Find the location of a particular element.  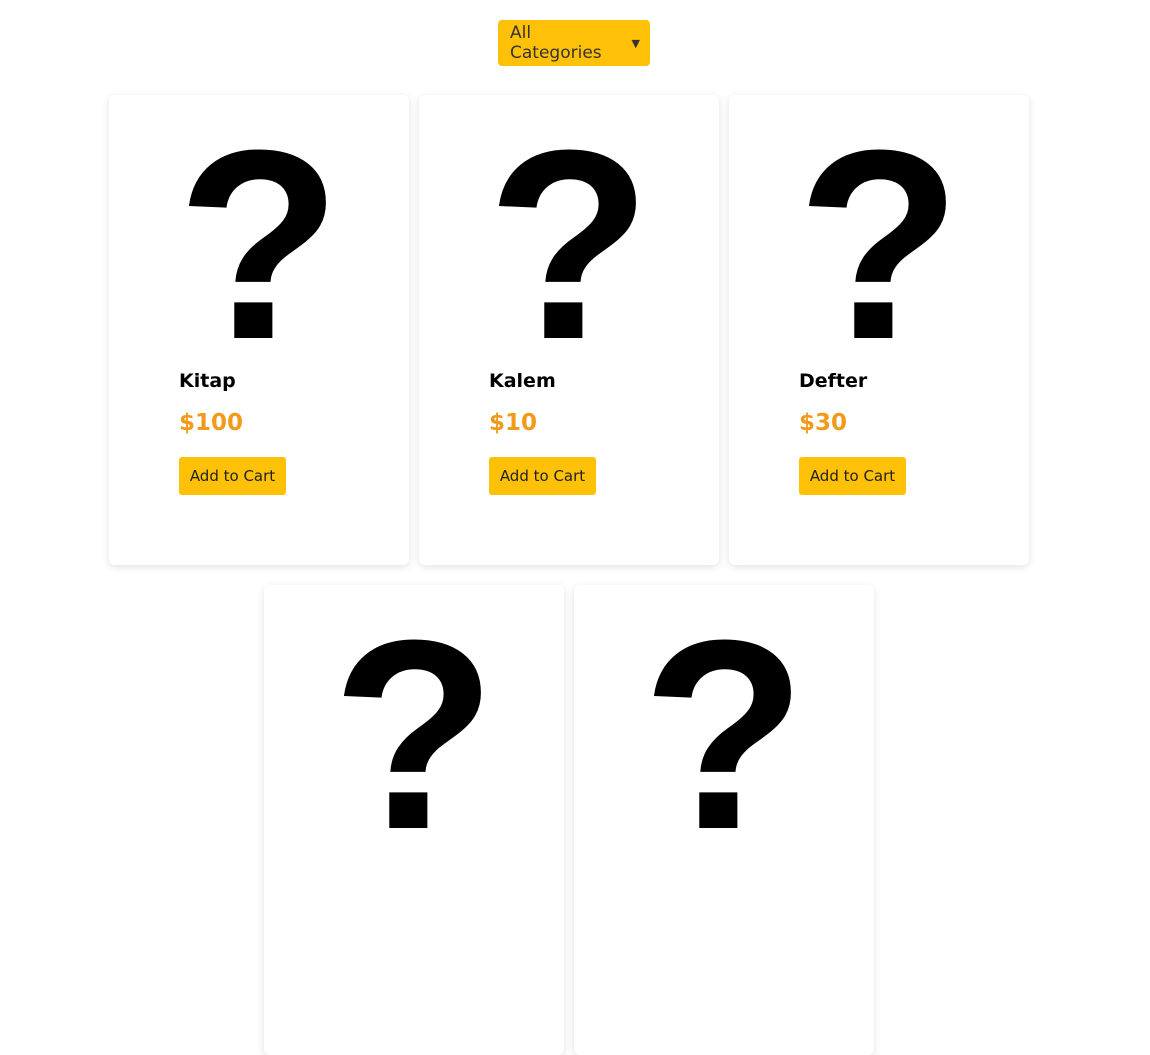

product-card: ? Kalem $10 Add to Cart is located at coordinates (569, 330).